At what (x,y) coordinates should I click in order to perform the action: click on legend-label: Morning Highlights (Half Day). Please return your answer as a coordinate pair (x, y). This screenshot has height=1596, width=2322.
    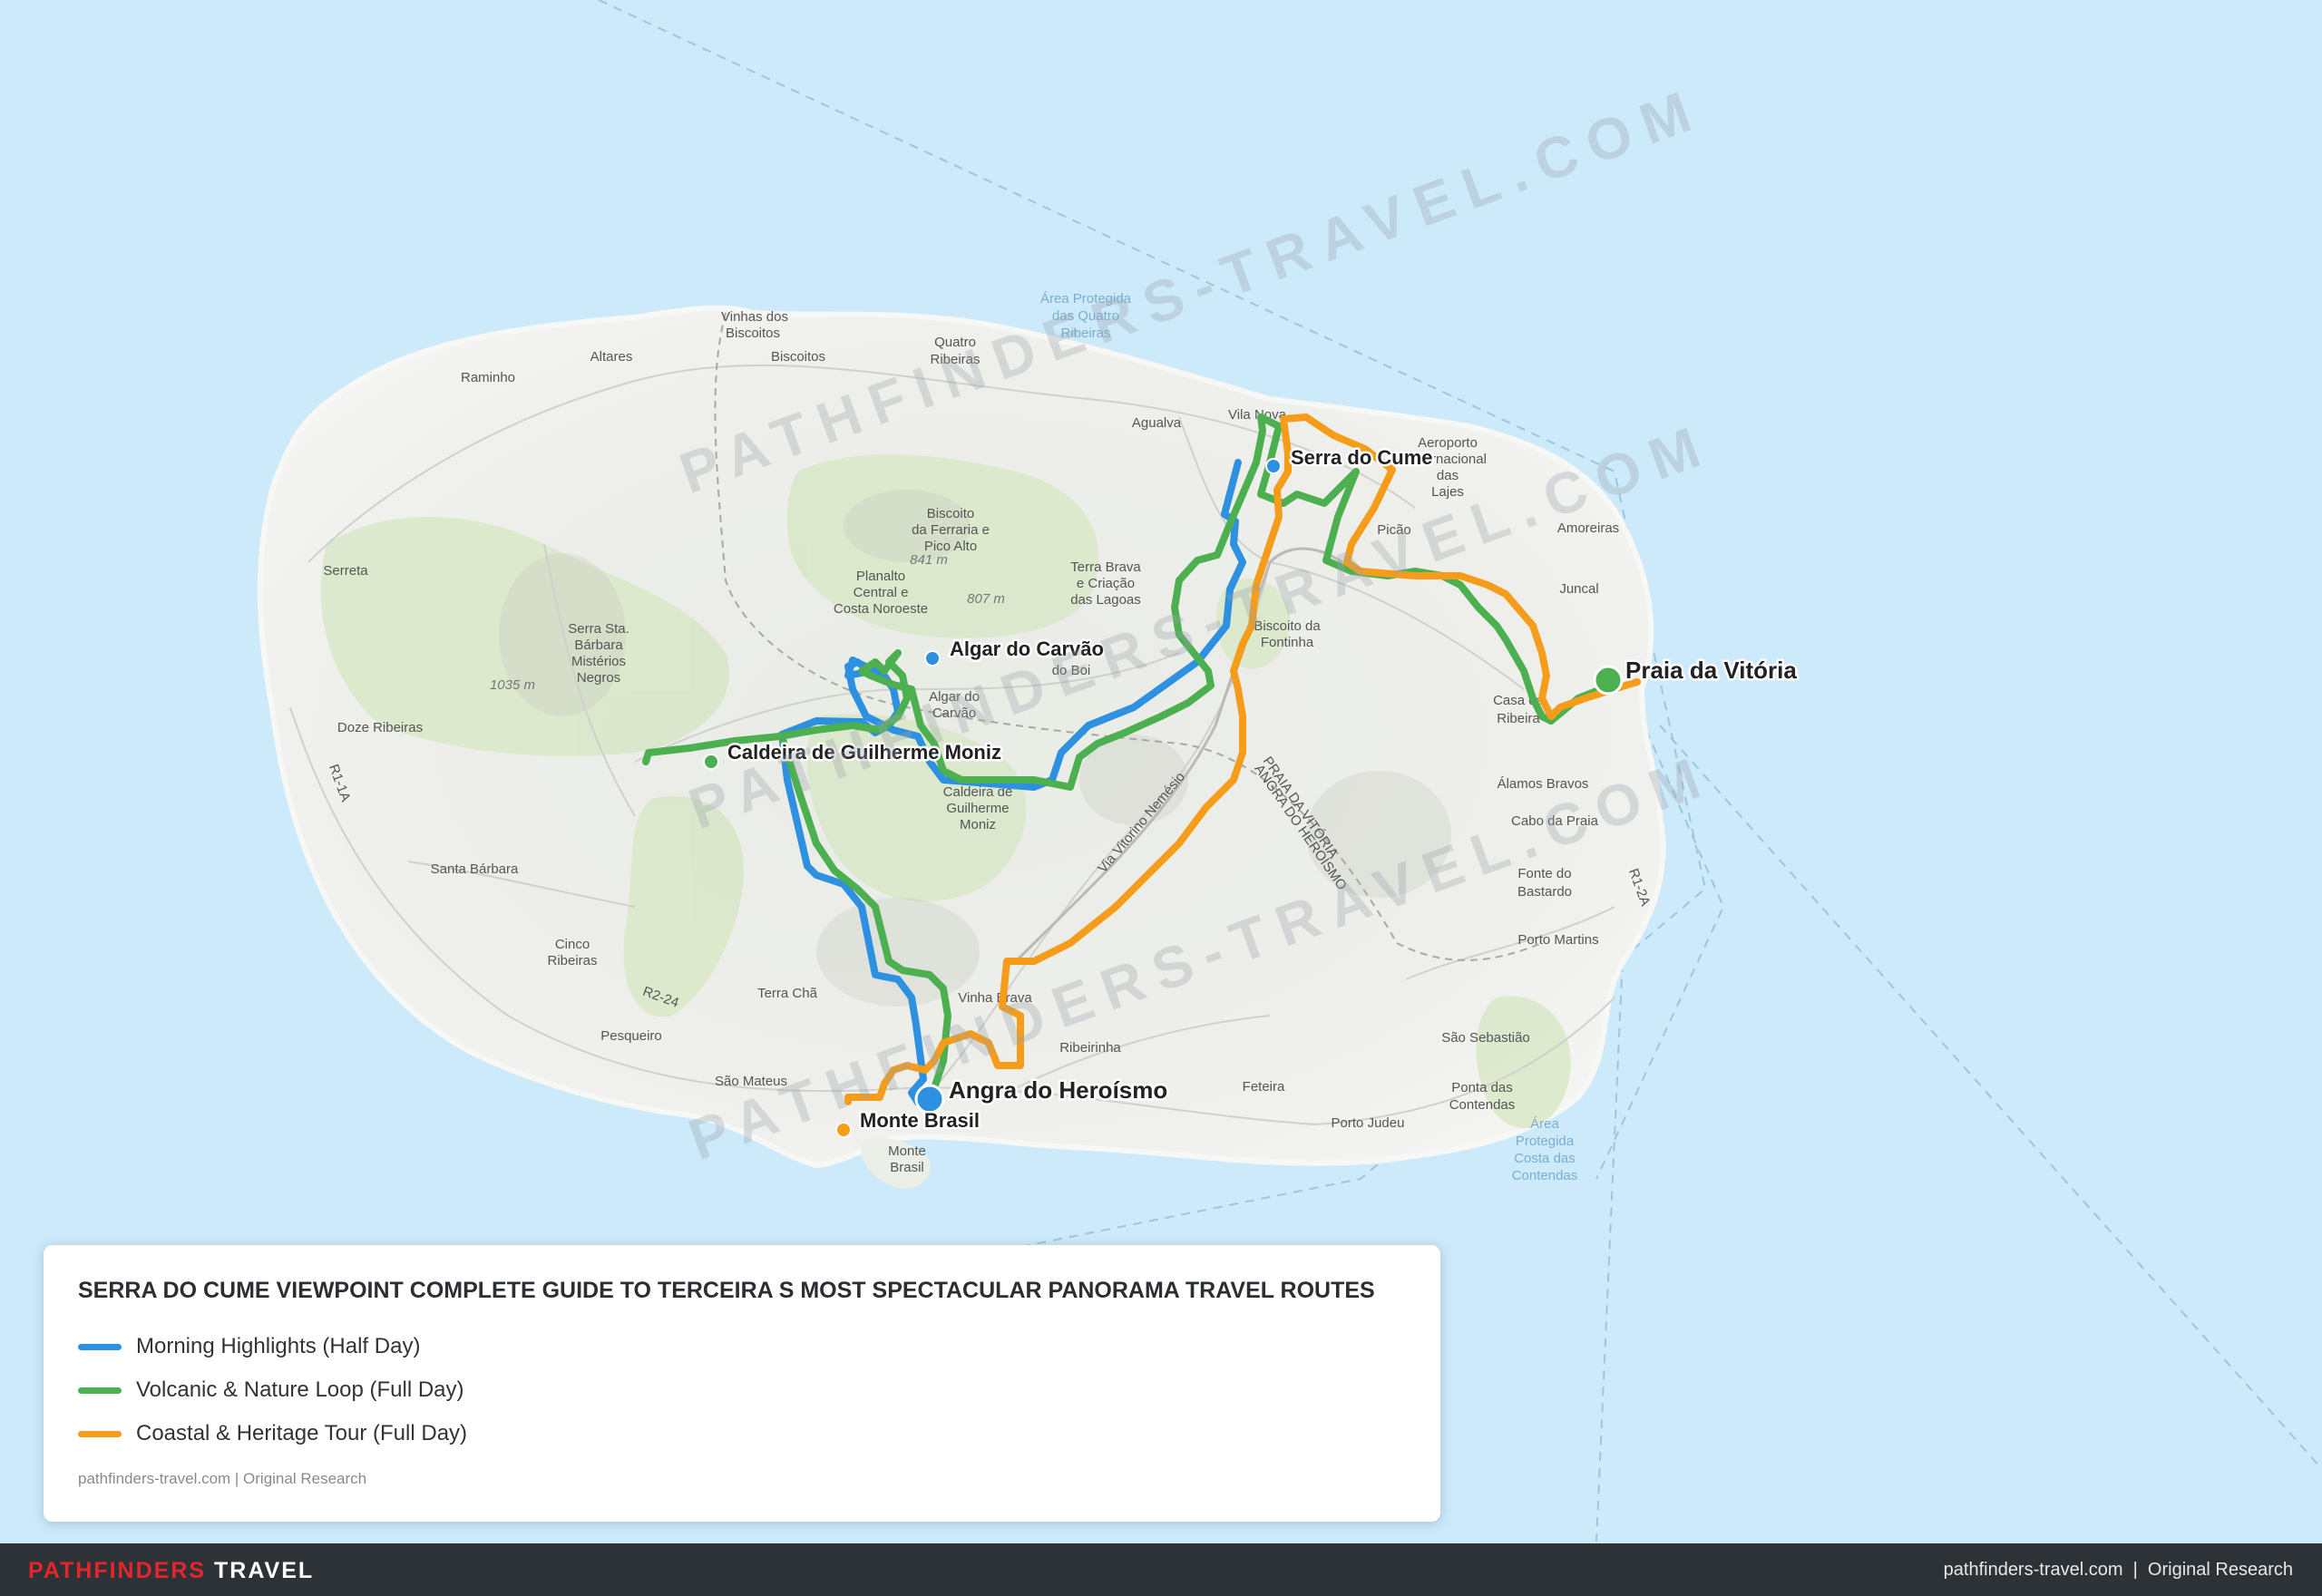
    Looking at the image, I should click on (278, 1346).